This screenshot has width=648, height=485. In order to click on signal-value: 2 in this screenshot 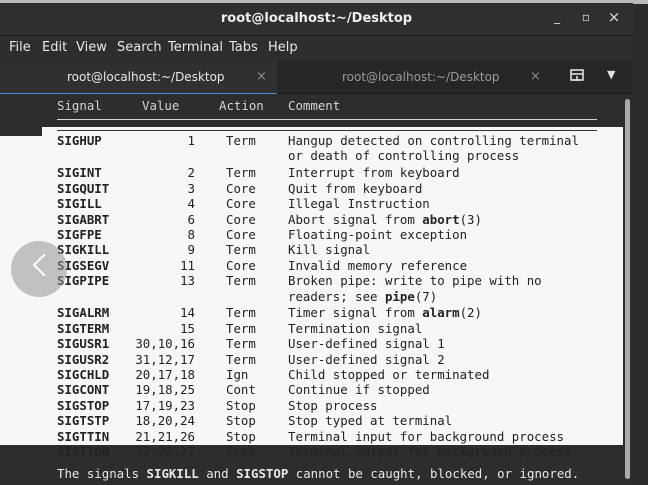, I will do `click(191, 173)`.